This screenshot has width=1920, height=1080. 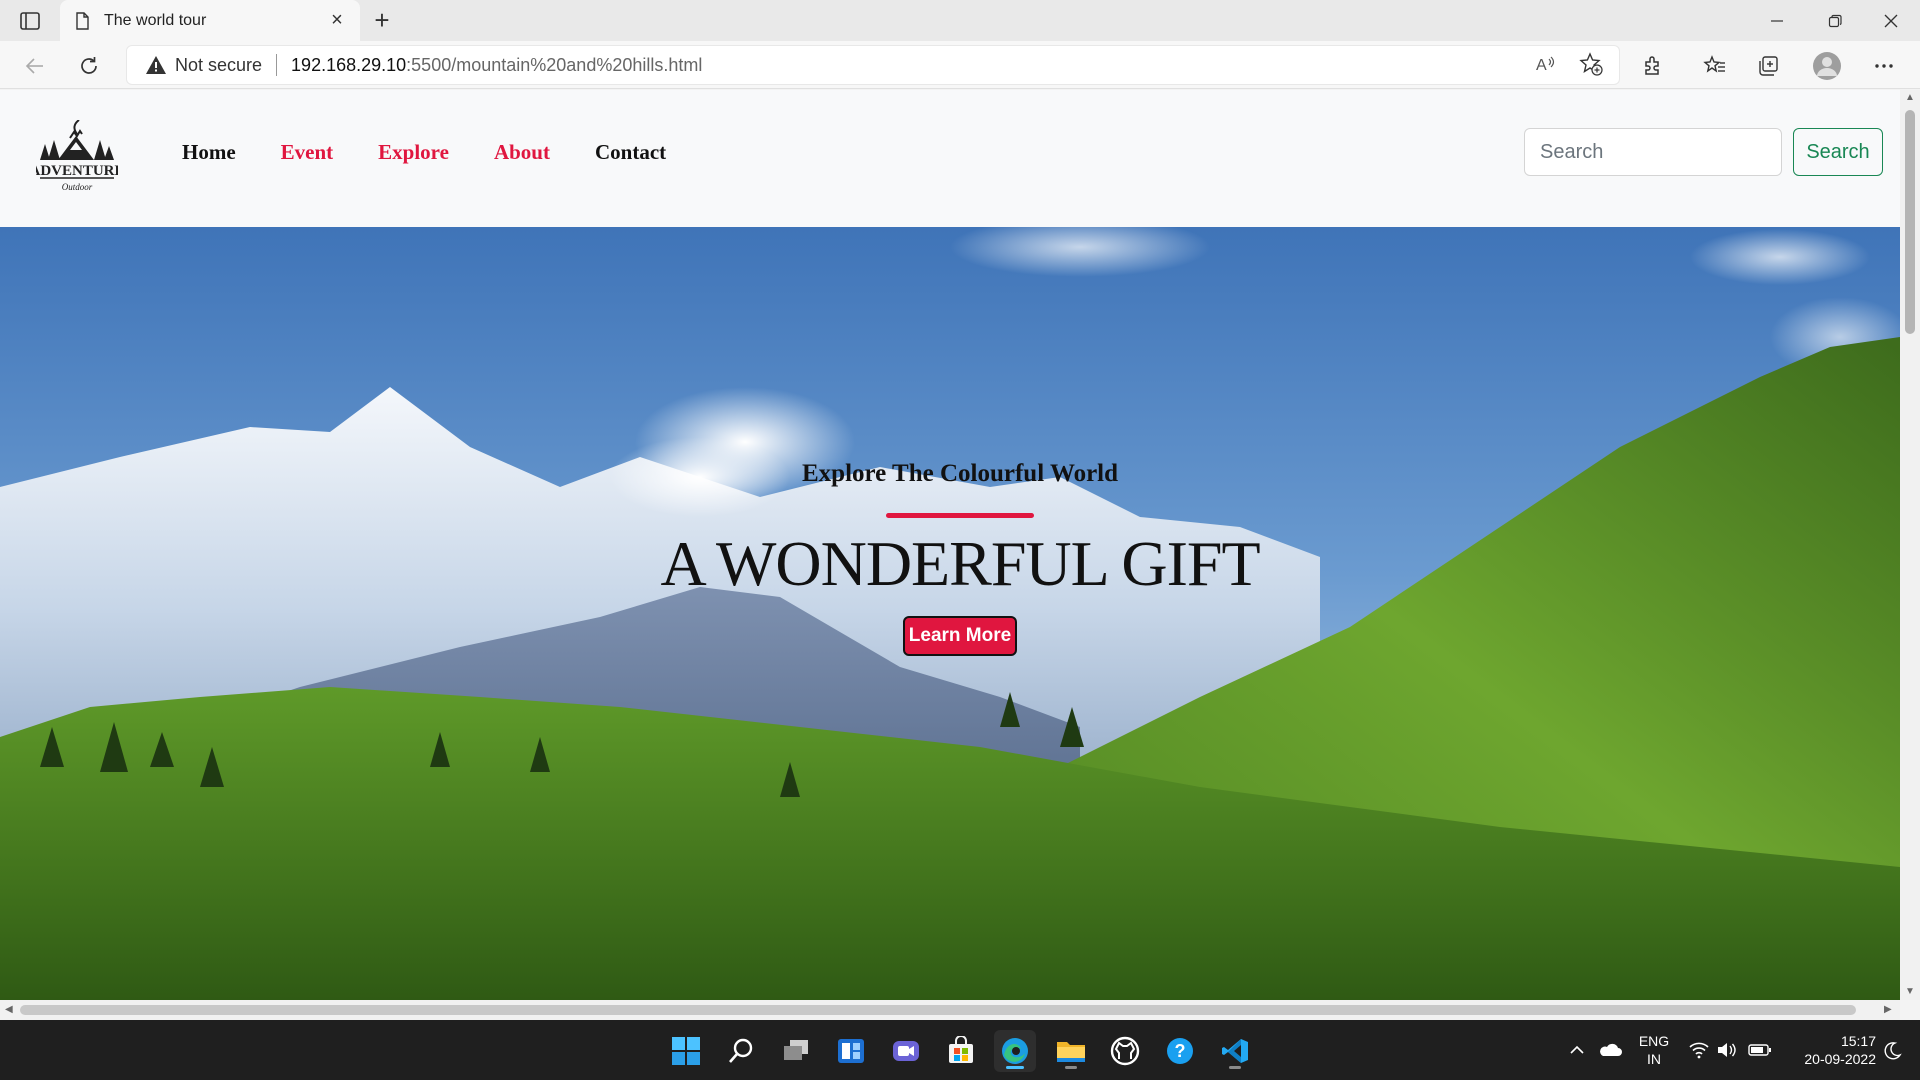 What do you see at coordinates (337, 20) in the screenshot?
I see `close-tab-icon: ×` at bounding box center [337, 20].